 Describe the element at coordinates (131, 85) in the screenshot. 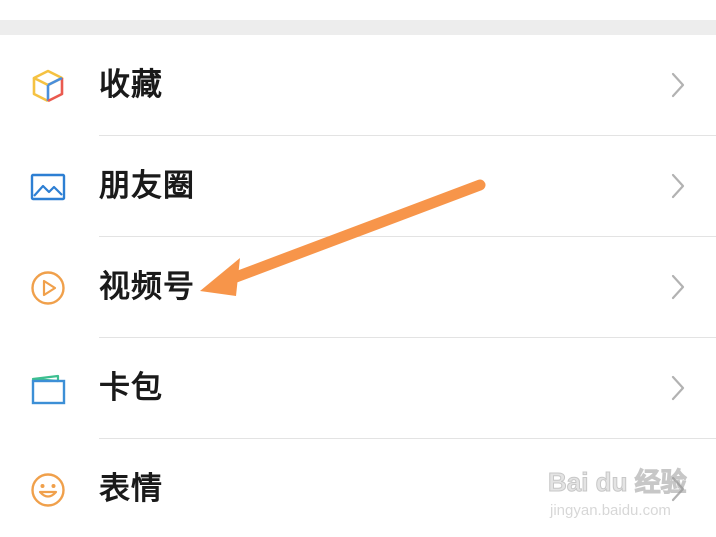

I see `menu-item-label: 收藏` at that location.